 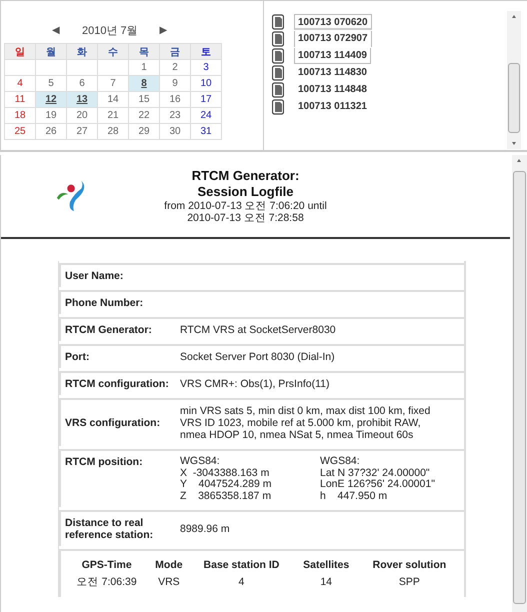 What do you see at coordinates (326, 565) in the screenshot?
I see `column-header: Satellites` at bounding box center [326, 565].